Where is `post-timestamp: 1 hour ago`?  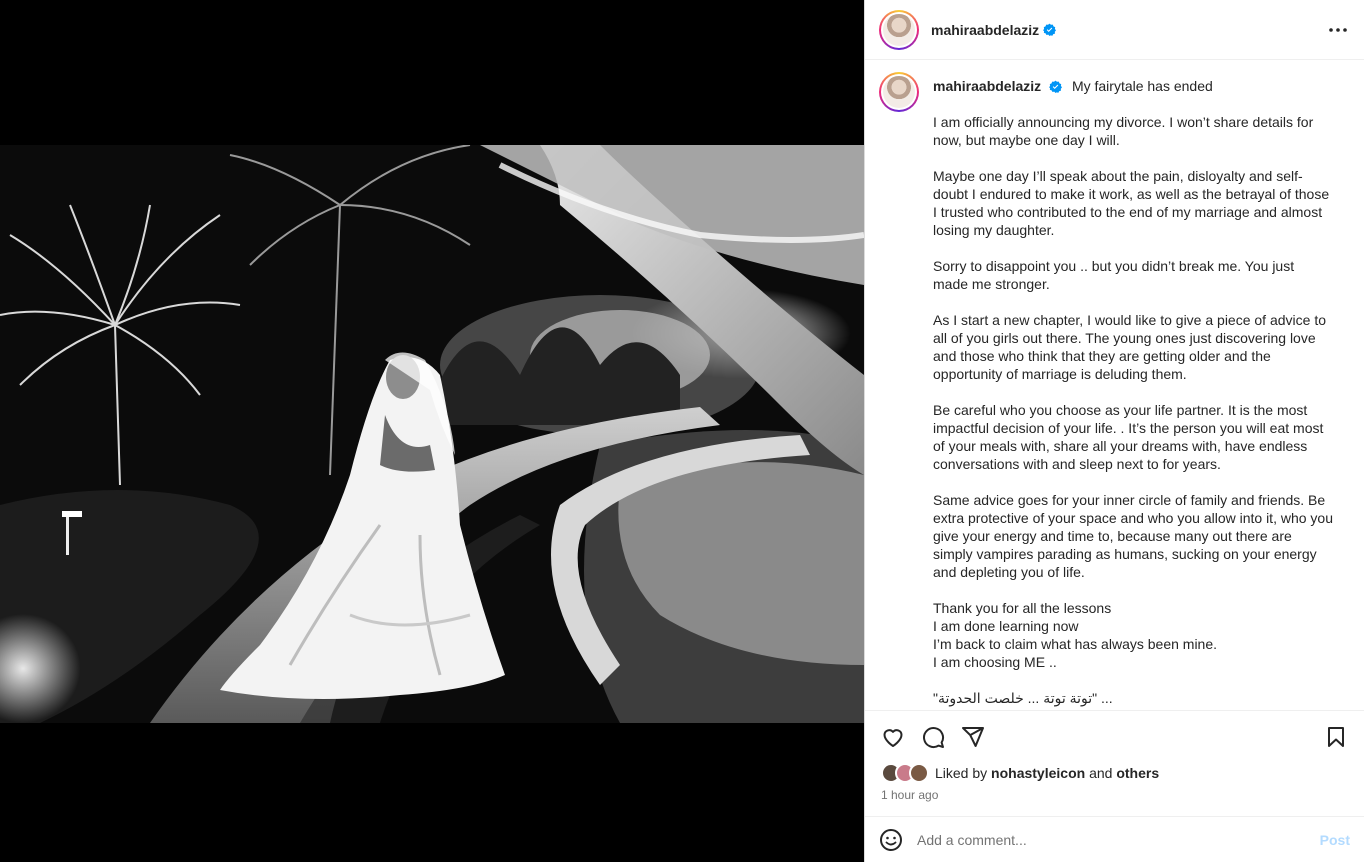 post-timestamp: 1 hour ago is located at coordinates (1114, 795).